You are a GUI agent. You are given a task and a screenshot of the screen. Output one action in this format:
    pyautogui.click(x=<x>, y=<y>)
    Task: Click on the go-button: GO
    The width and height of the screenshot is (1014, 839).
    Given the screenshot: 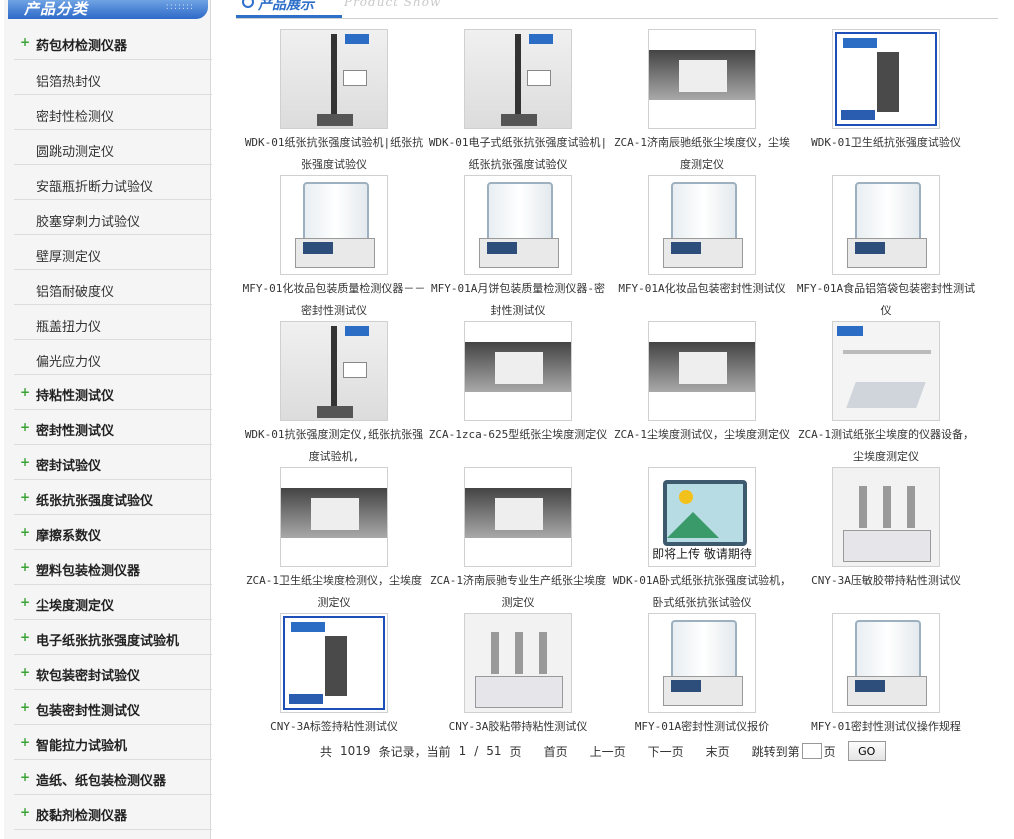 What is the action you would take?
    pyautogui.click(x=866, y=751)
    